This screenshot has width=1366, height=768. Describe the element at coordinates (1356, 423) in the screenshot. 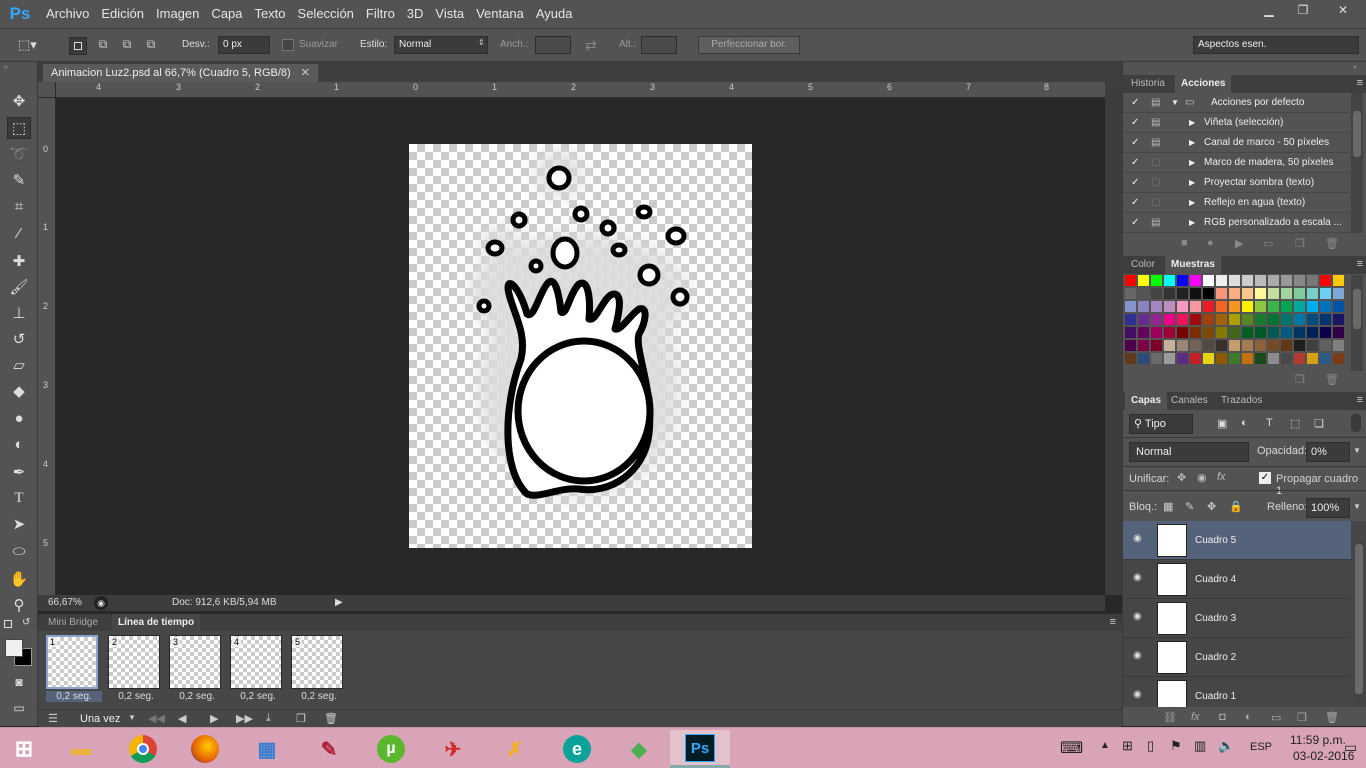

I see `filter-toggle-icon` at that location.